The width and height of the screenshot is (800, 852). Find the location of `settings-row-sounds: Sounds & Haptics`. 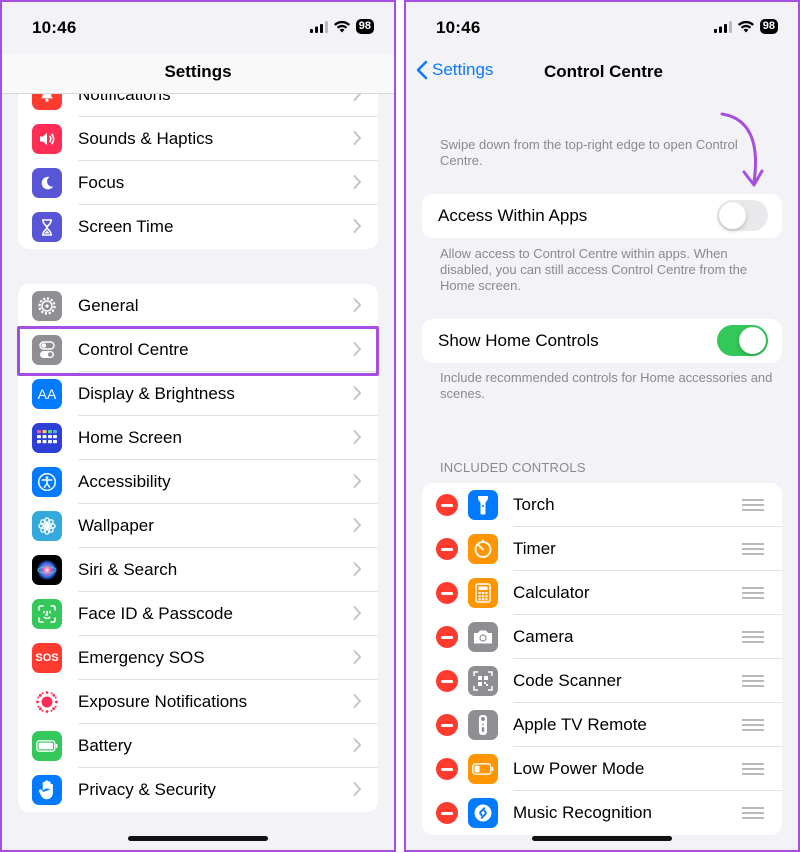

settings-row-sounds: Sounds & Haptics is located at coordinates (198, 139).